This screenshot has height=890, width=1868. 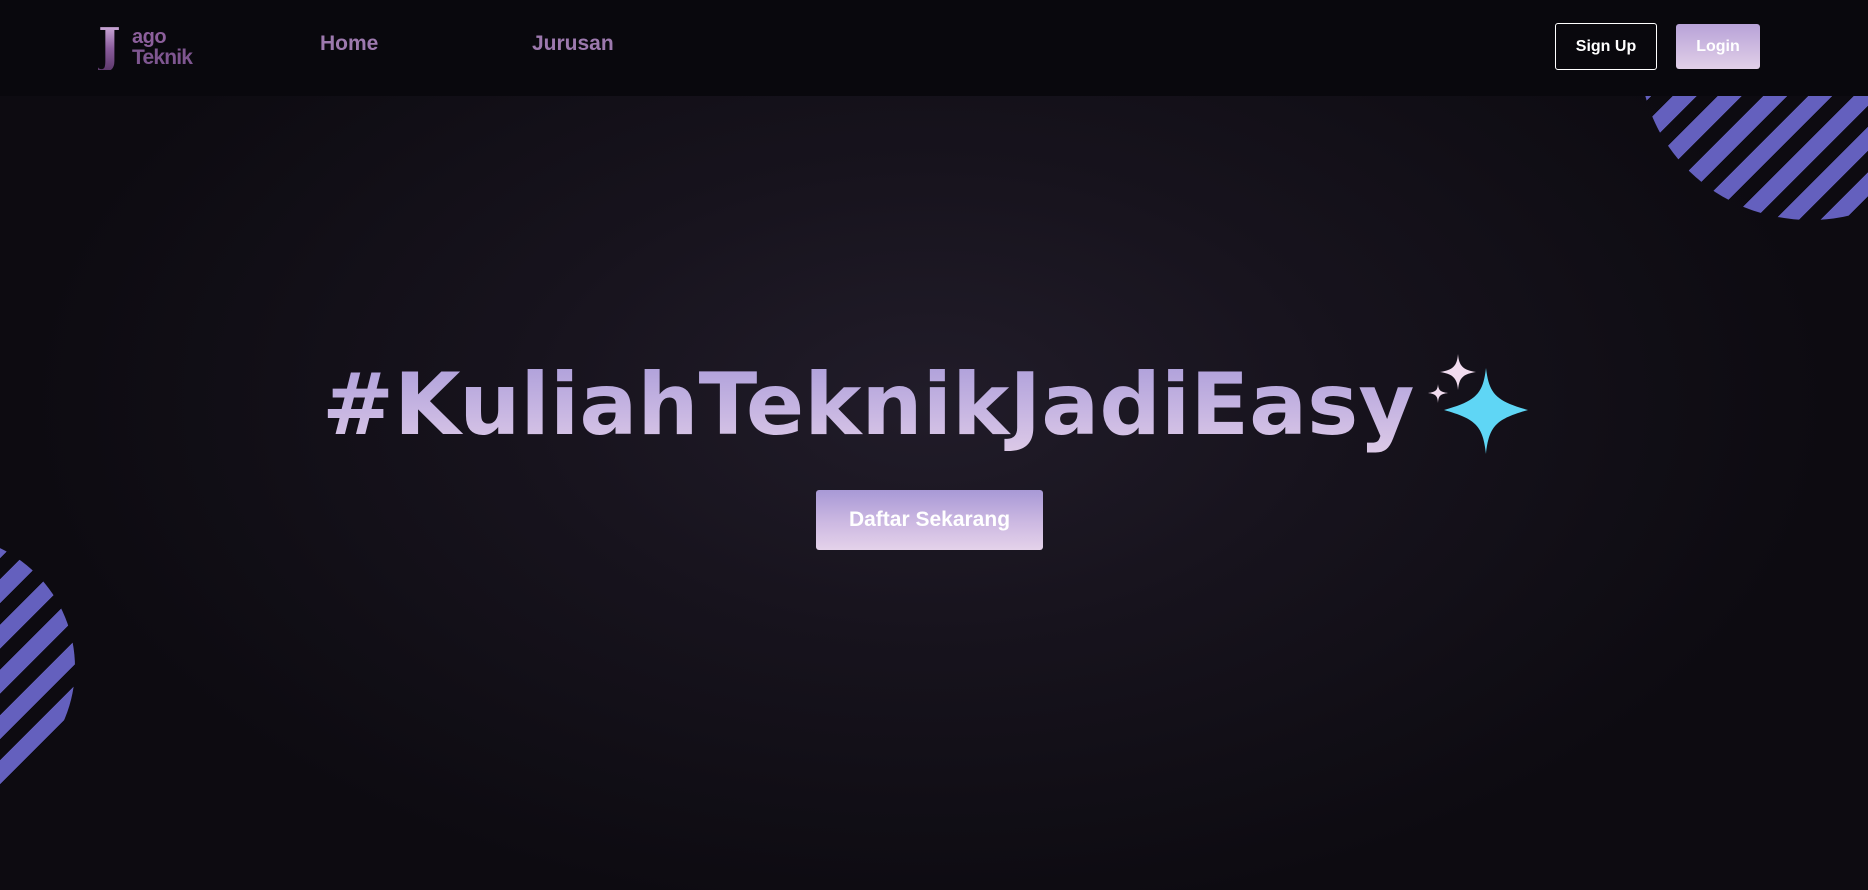 What do you see at coordinates (882, 405) in the screenshot?
I see `hero-title: #KuliahTeknikJadiEasy` at bounding box center [882, 405].